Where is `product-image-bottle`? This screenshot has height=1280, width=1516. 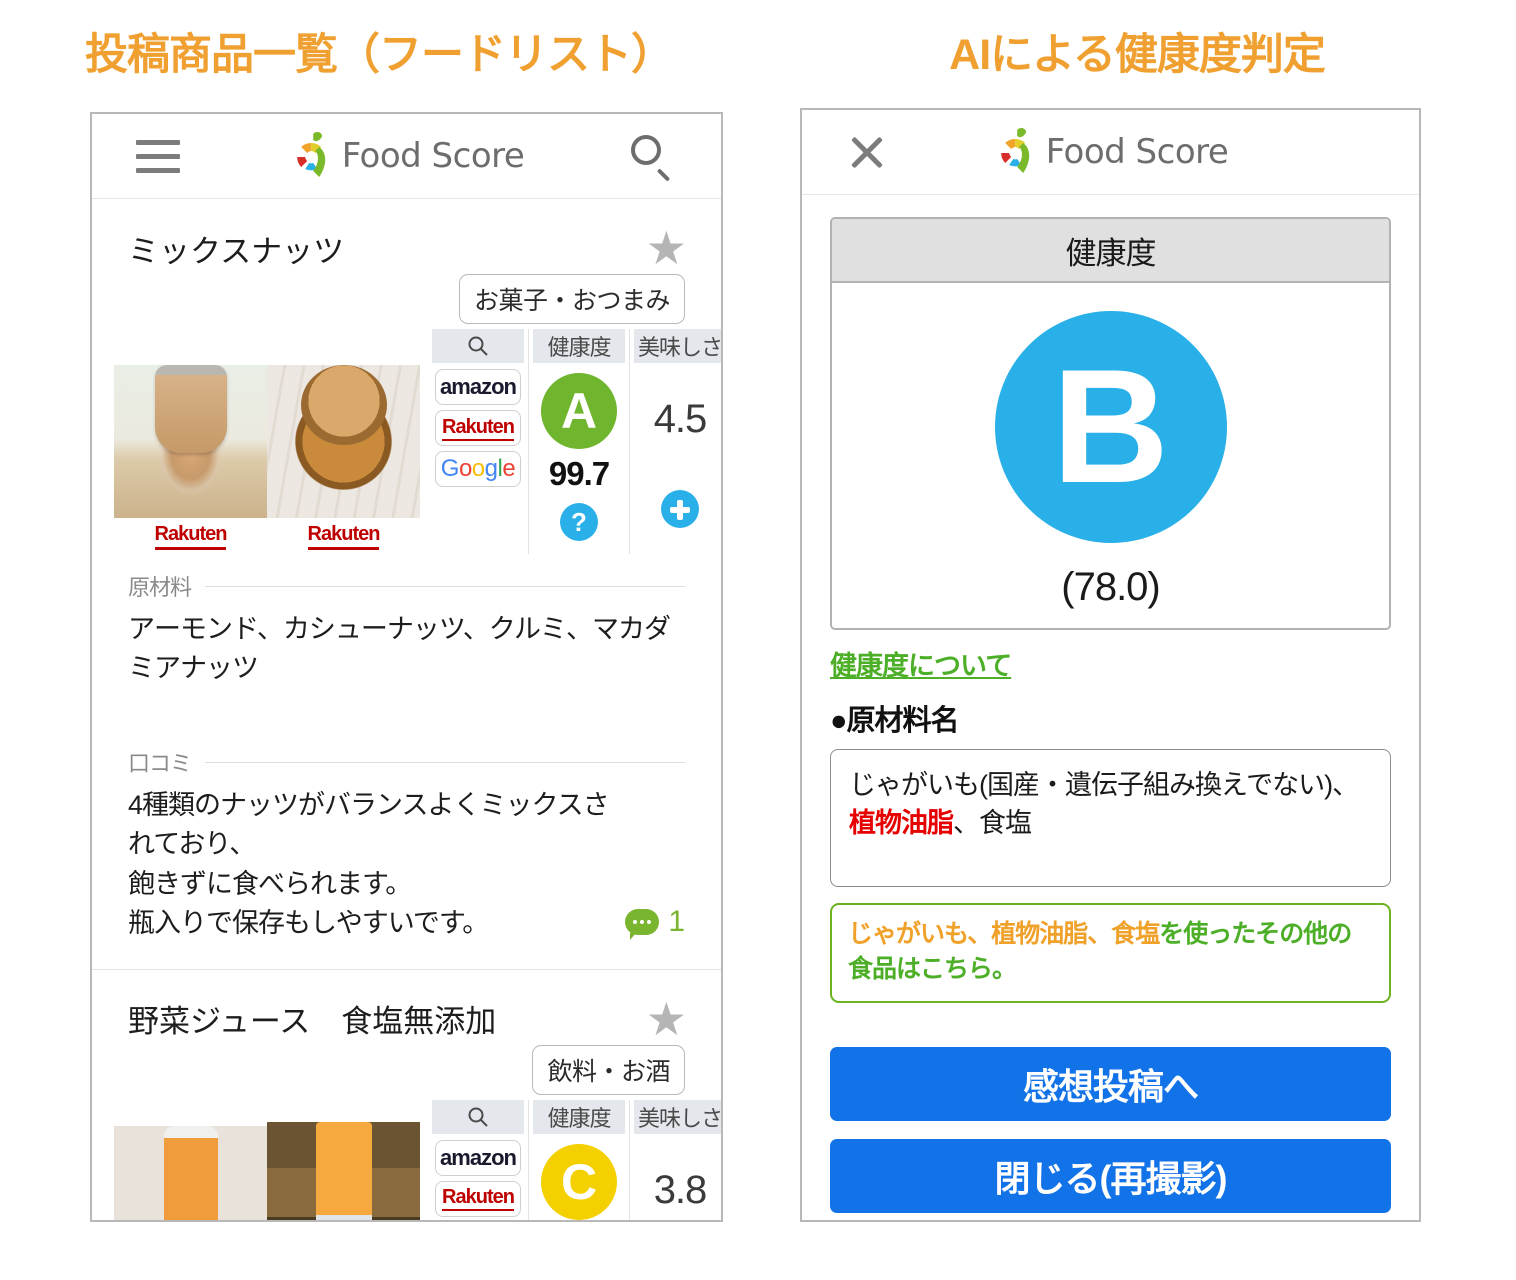
product-image-bottle is located at coordinates (190, 1172).